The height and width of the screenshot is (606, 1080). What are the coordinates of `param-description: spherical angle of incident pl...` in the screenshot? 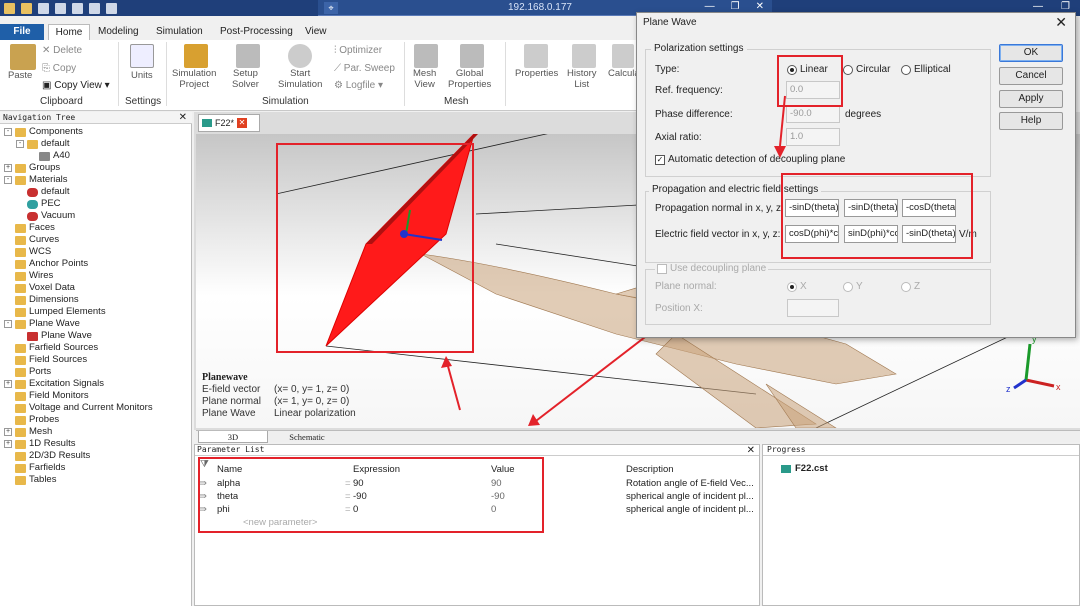 It's located at (690, 496).